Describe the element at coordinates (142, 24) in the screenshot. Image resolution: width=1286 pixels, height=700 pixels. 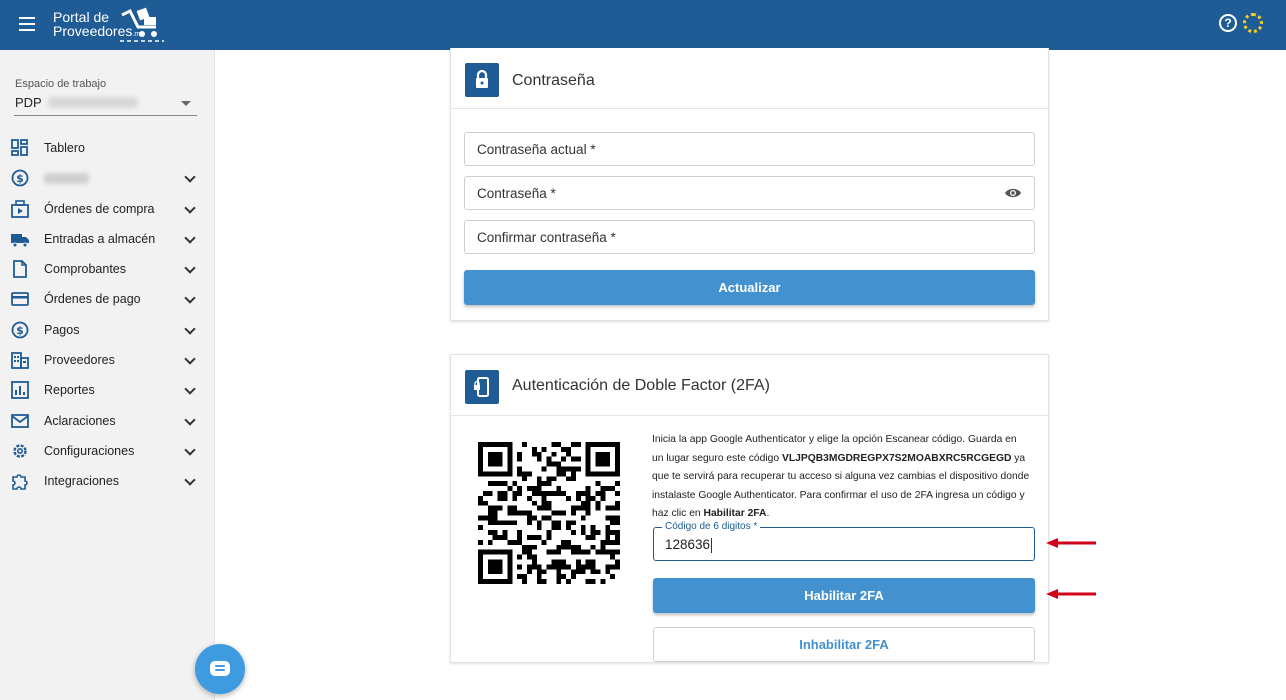
I see `logo-cart-icon` at that location.